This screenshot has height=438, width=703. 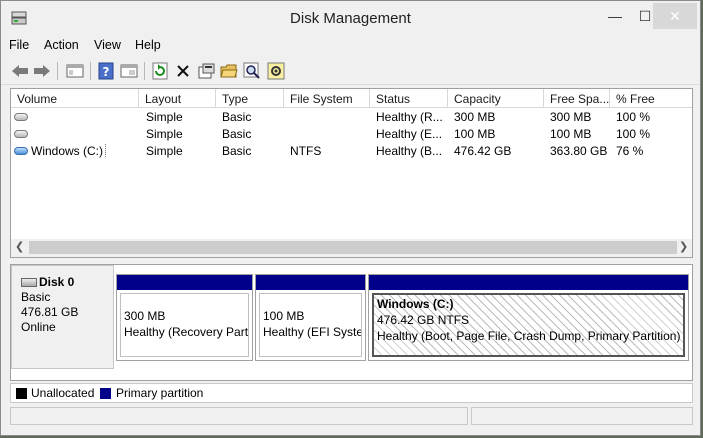 I want to click on horizontal-scrollbar: ❮ ❯, so click(x=351, y=248).